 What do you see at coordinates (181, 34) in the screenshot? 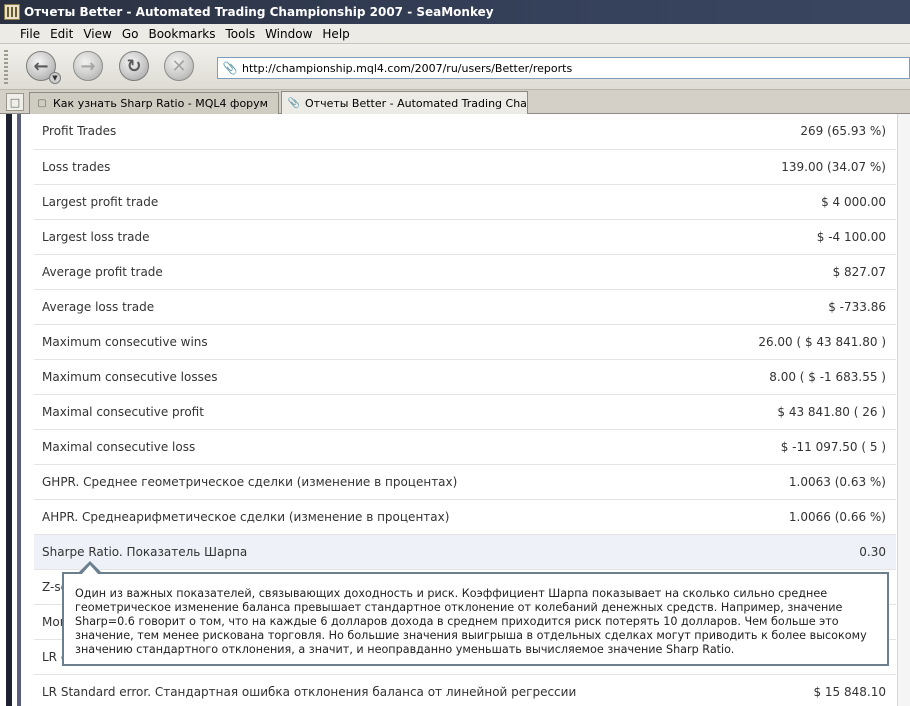
I see `menu-bookmarks: Bookmarks` at bounding box center [181, 34].